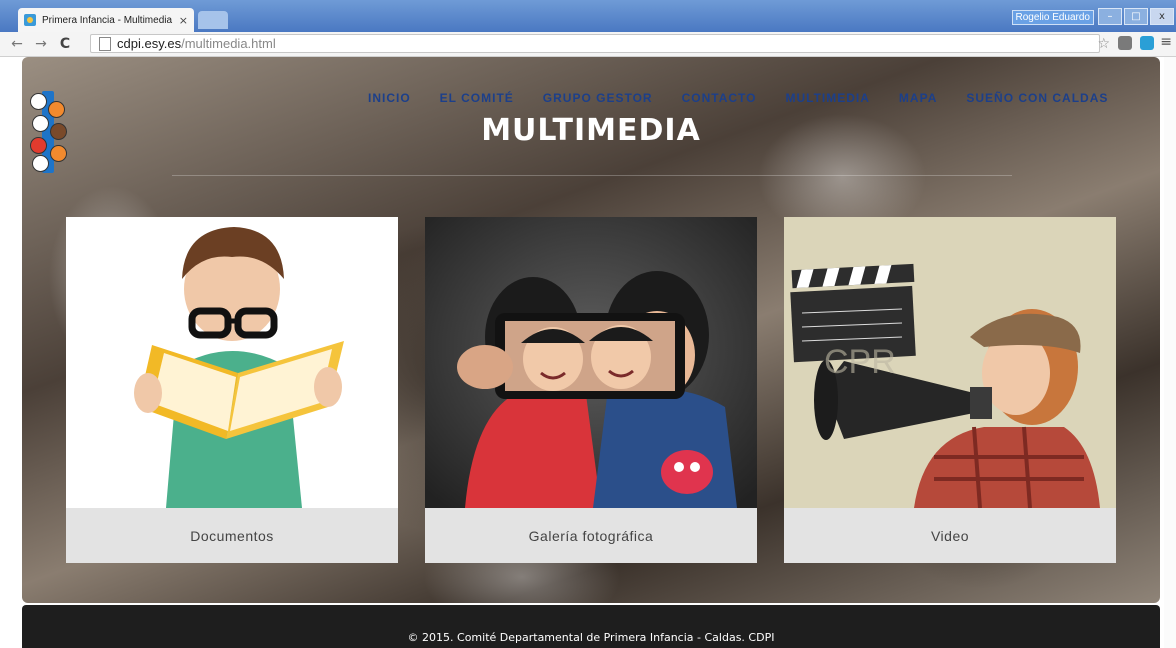 Image resolution: width=1176 pixels, height=648 pixels. Describe the element at coordinates (65, 44) in the screenshot. I see `reload-icon: C` at that location.